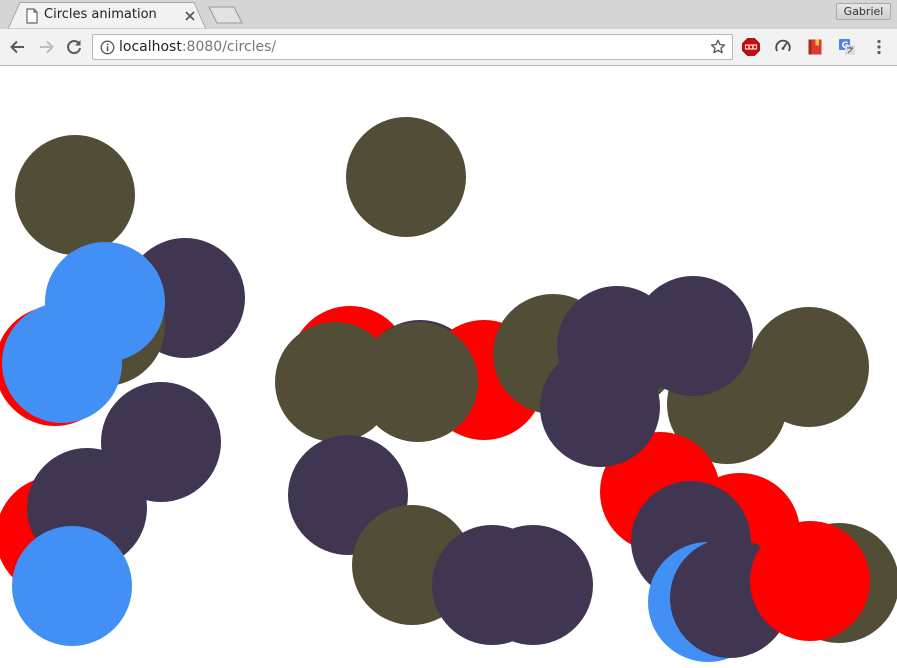 The height and width of the screenshot is (668, 897). I want to click on close-tab-icon, so click(190, 16).